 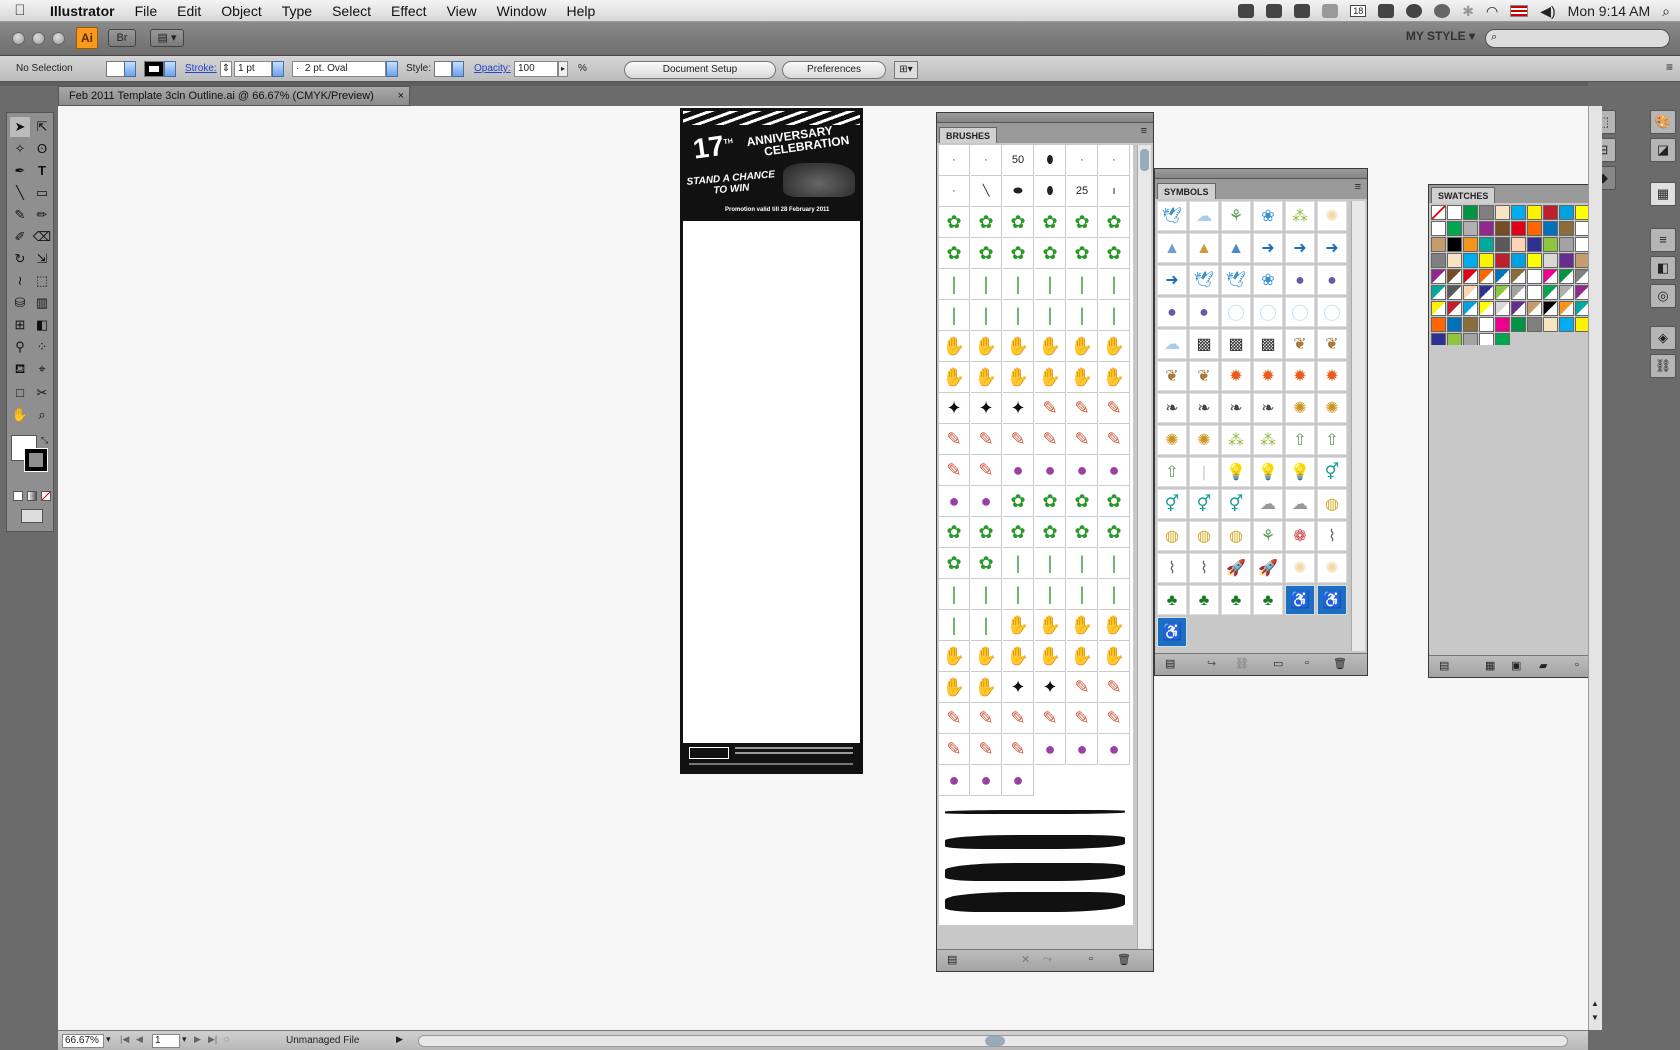 I want to click on document-setup-button: Document Setup, so click(x=700, y=70).